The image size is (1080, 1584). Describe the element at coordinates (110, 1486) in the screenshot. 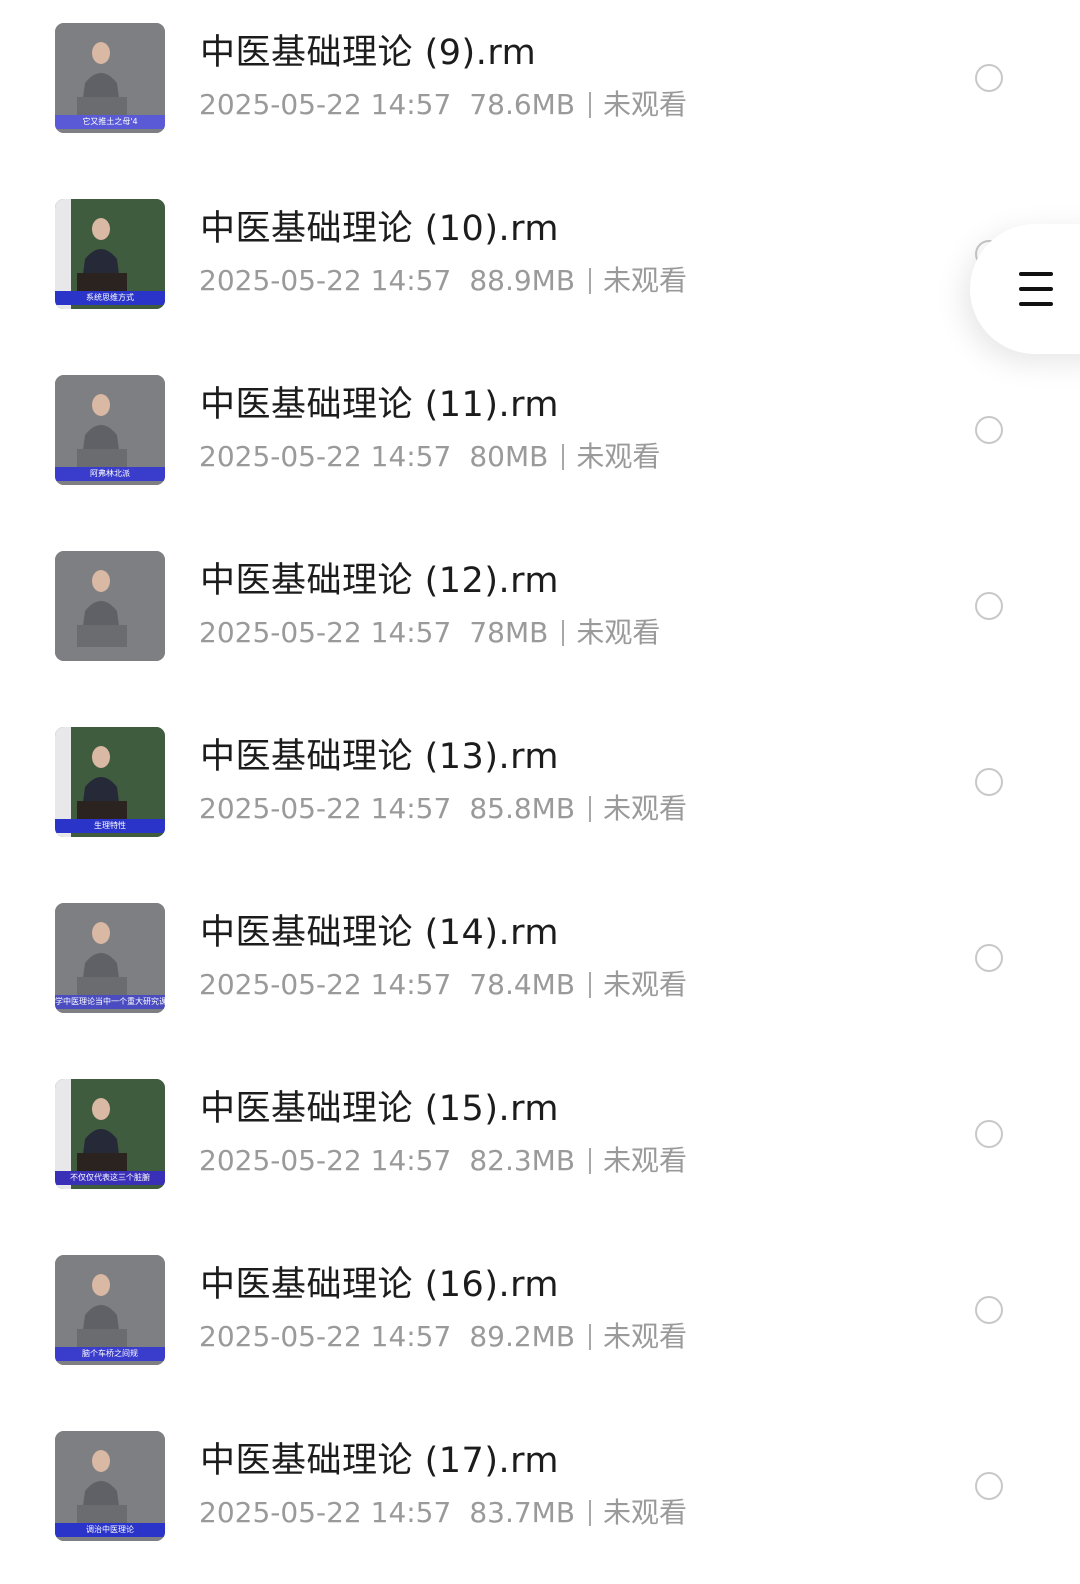

I see `video-thumbnail: 调治中医理论` at that location.